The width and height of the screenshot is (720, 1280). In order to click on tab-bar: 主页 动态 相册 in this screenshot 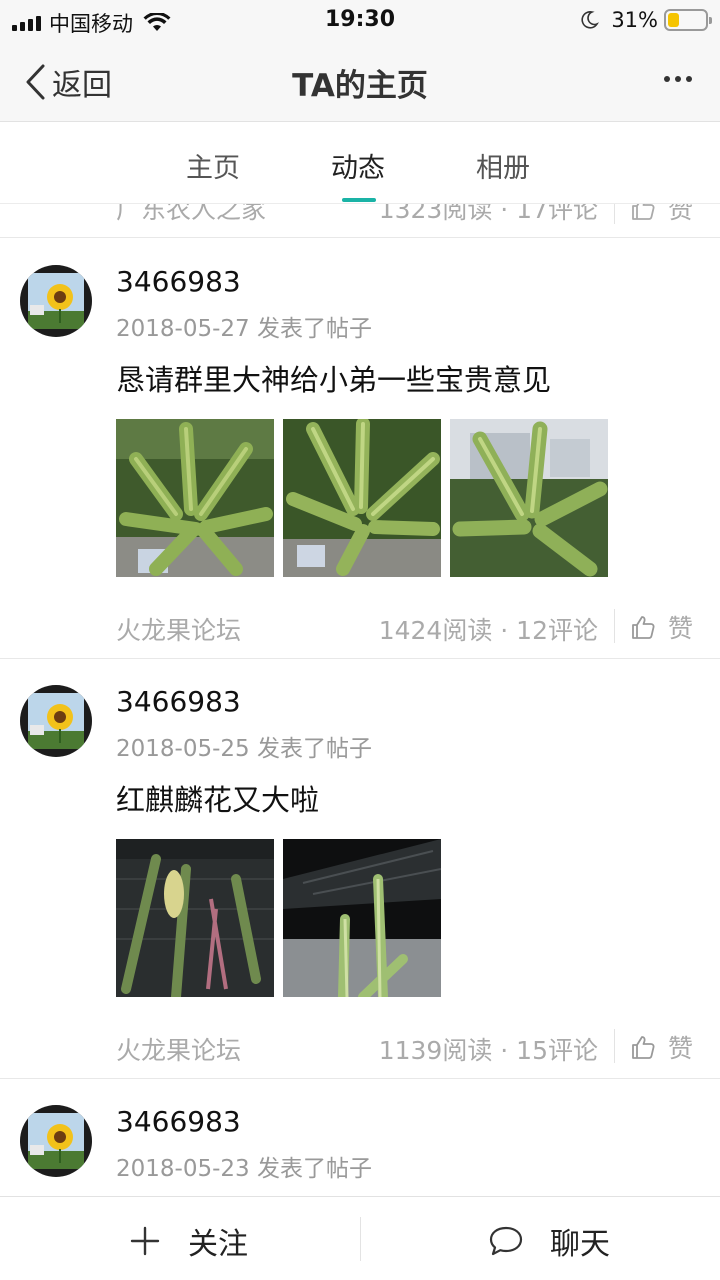, I will do `click(360, 163)`.